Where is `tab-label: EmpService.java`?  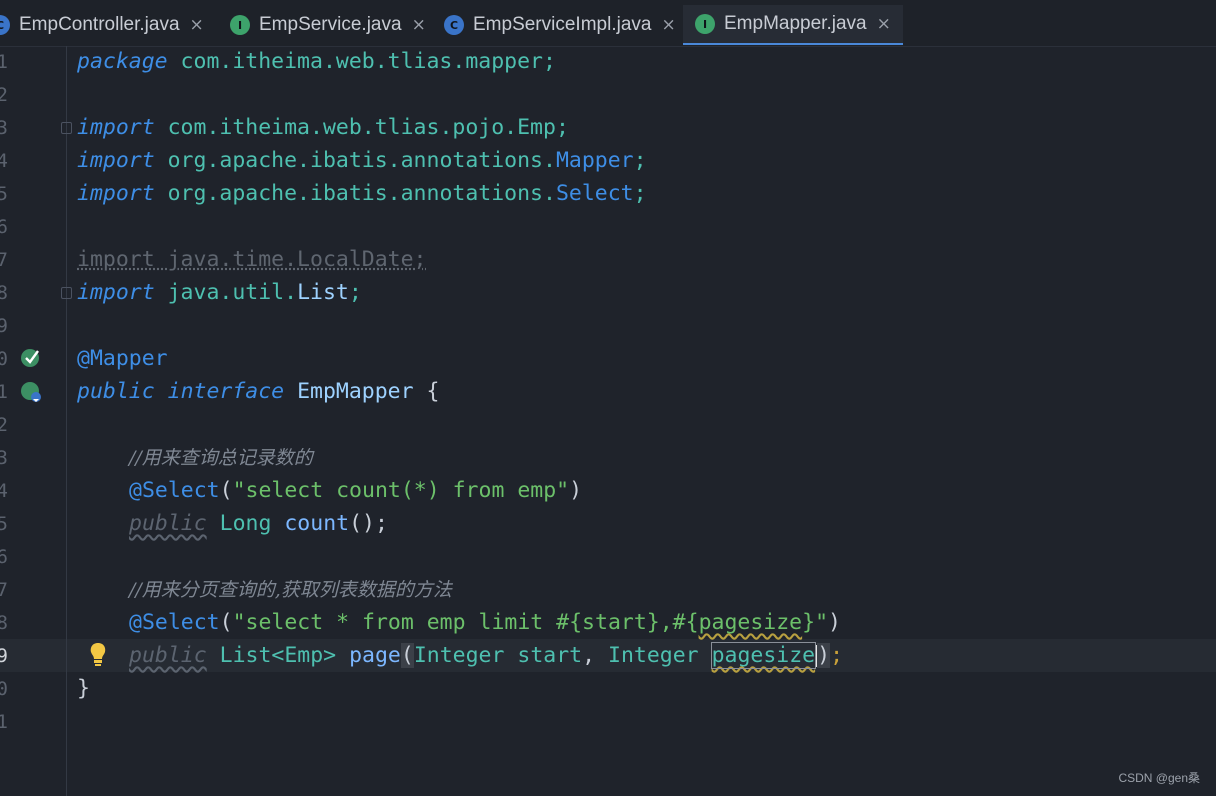
tab-label: EmpService.java is located at coordinates (330, 24).